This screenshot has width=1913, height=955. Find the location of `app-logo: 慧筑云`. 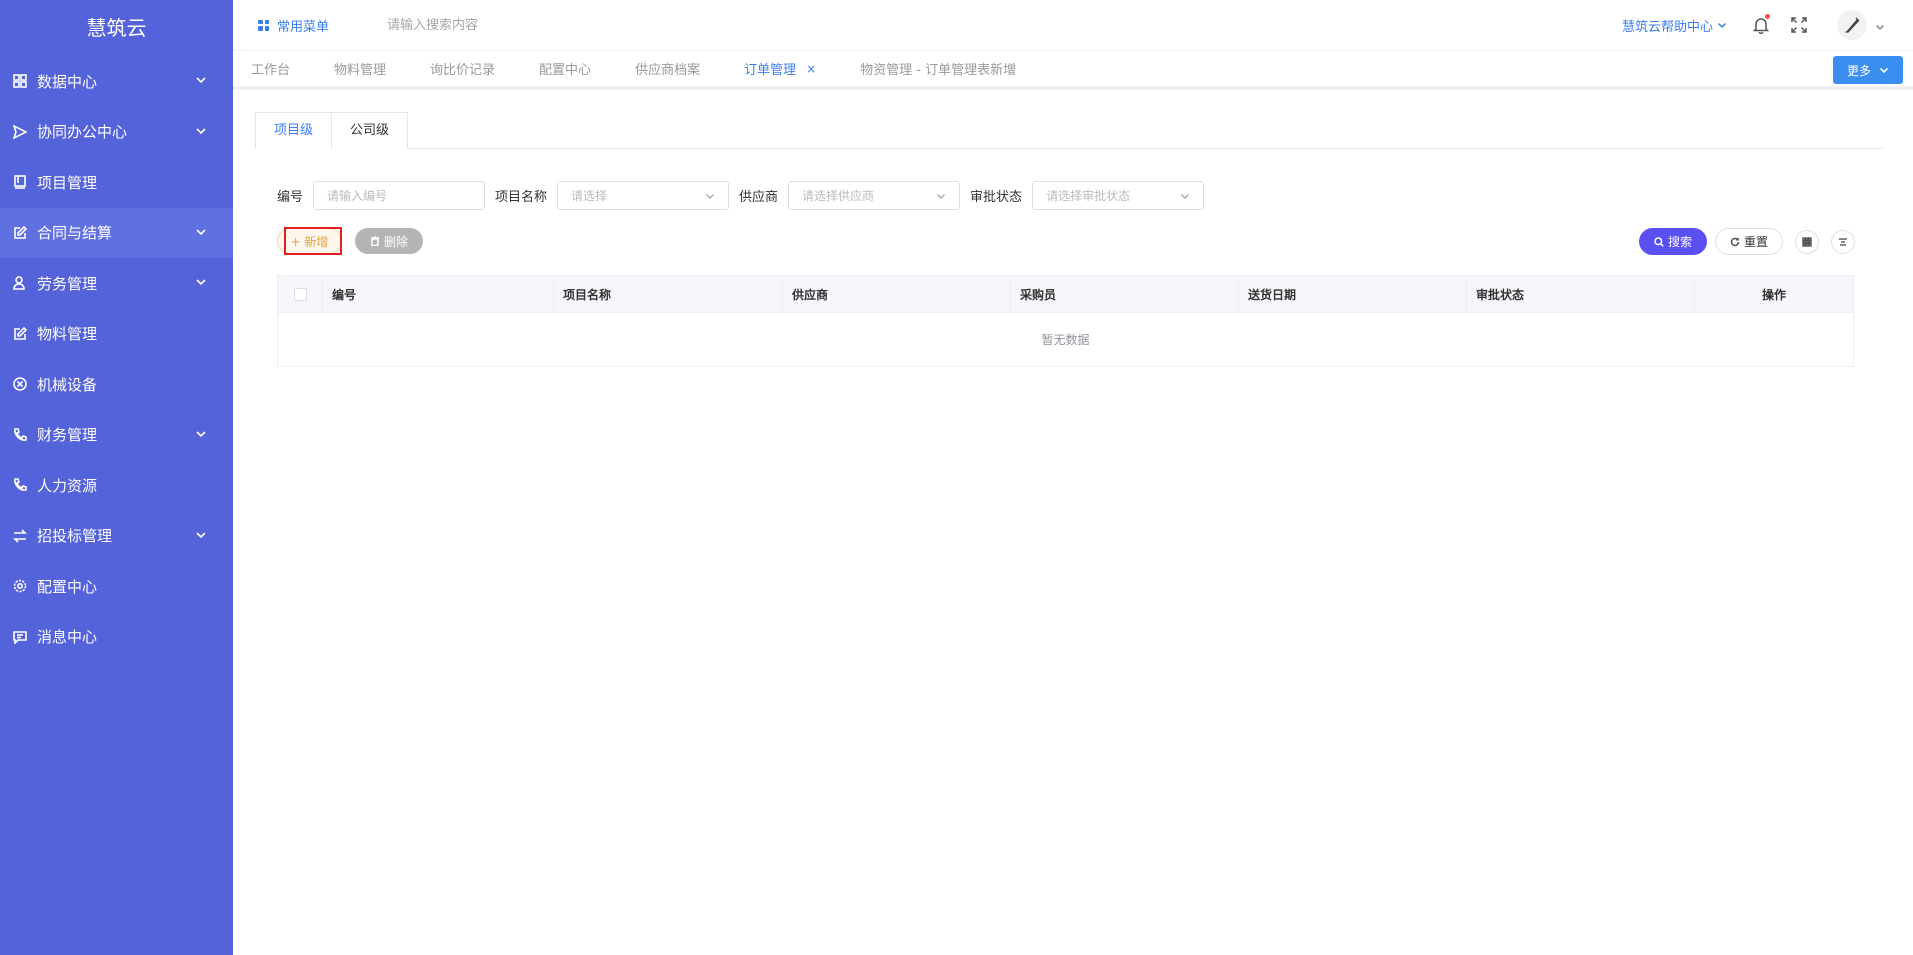

app-logo: 慧筑云 is located at coordinates (116, 28).